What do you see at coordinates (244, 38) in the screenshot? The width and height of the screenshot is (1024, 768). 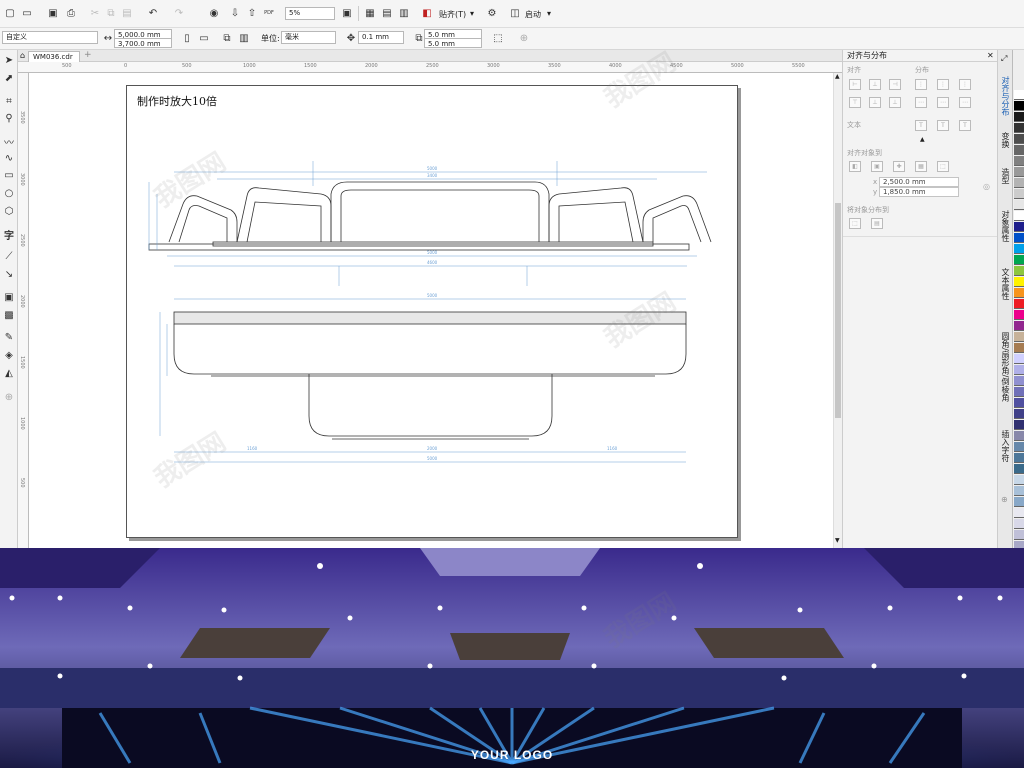 I see `current-page-icon: ▥` at bounding box center [244, 38].